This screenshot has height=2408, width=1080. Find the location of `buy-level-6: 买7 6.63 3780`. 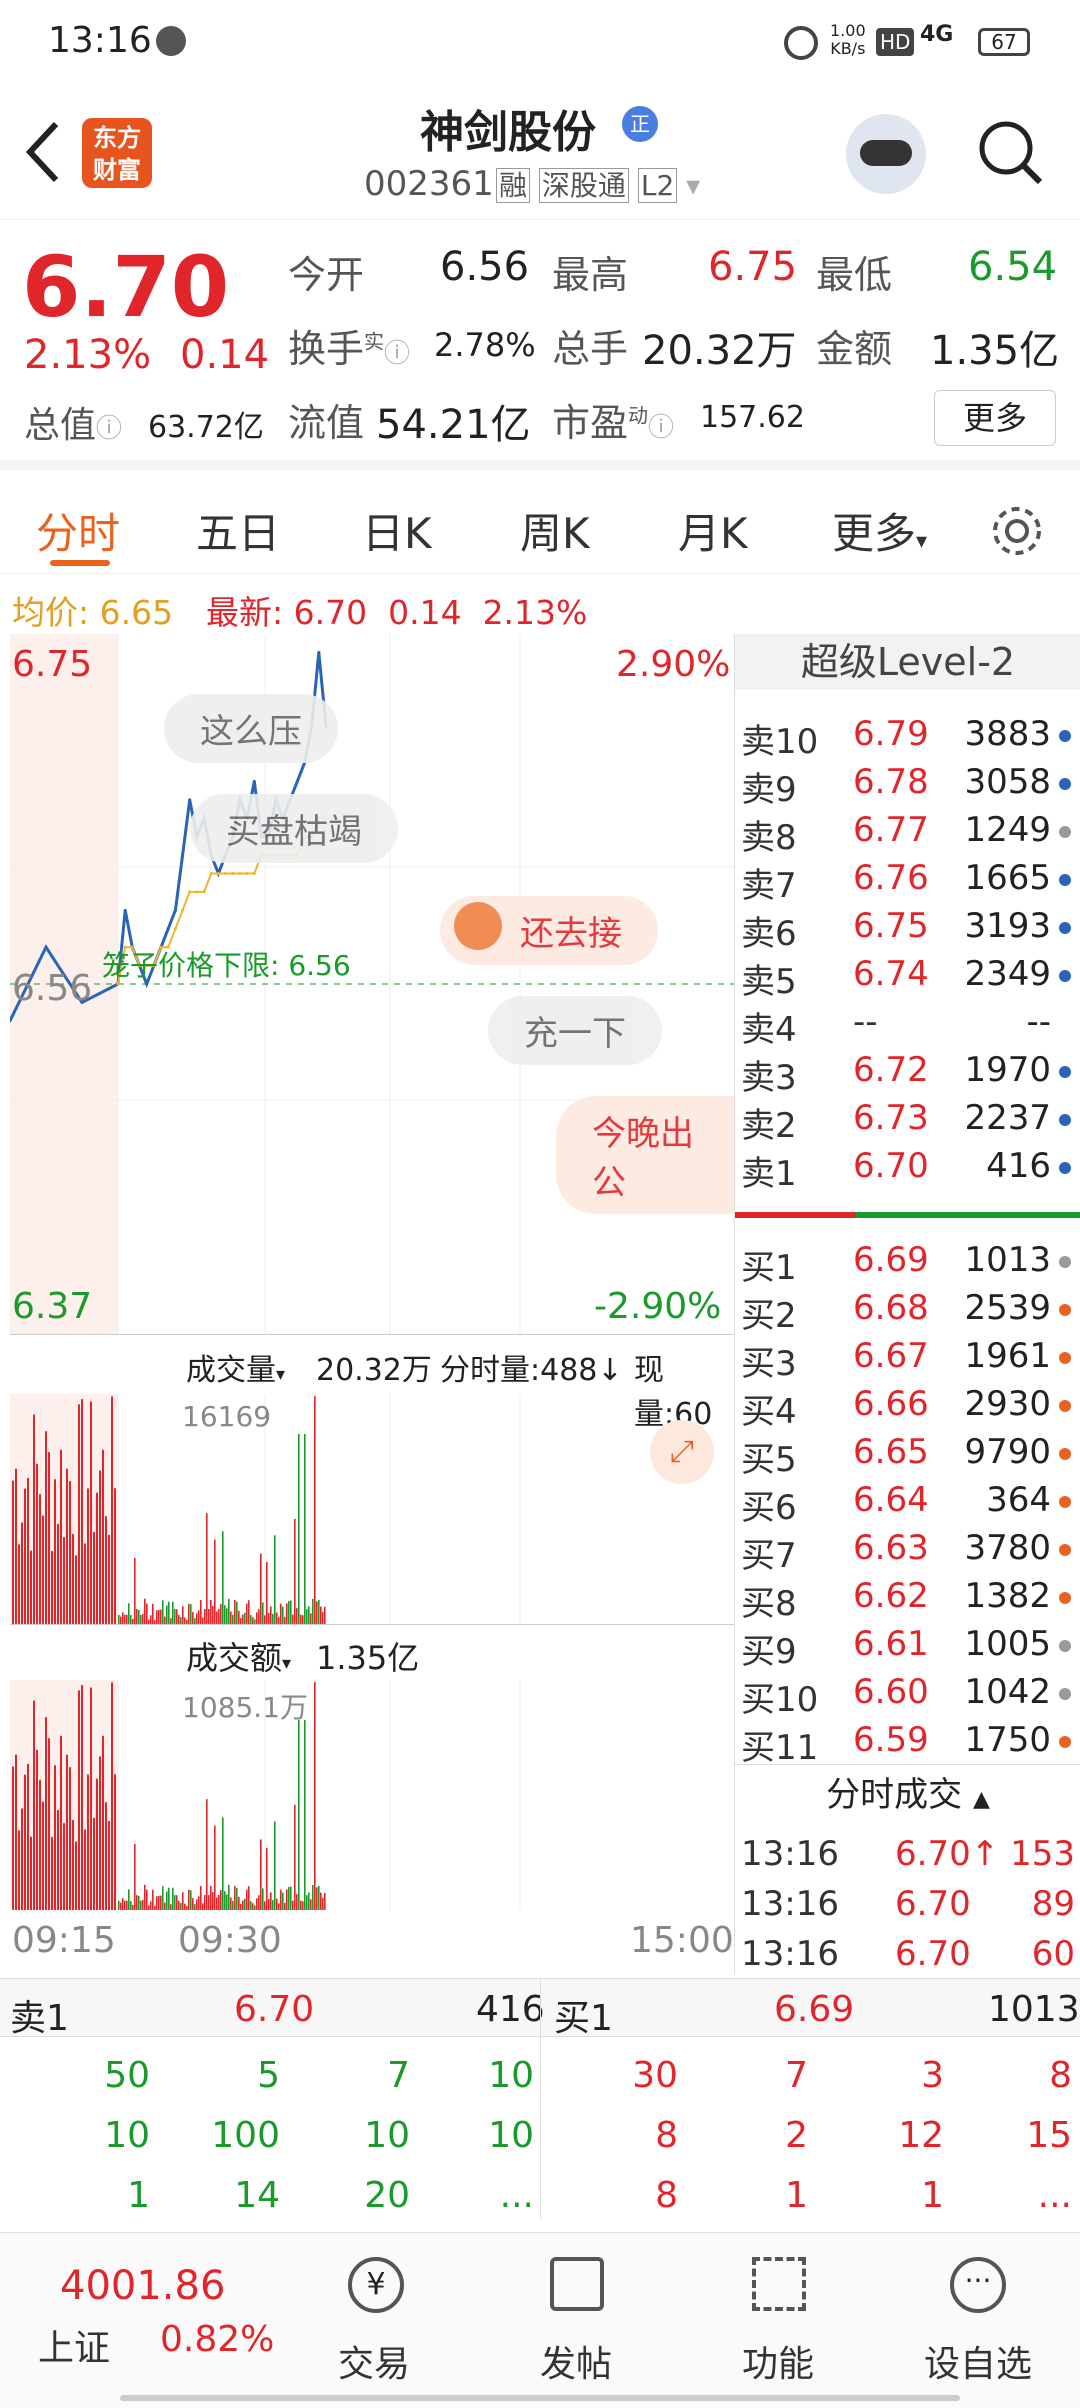

buy-level-6: 买7 6.63 3780 is located at coordinates (907, 1550).